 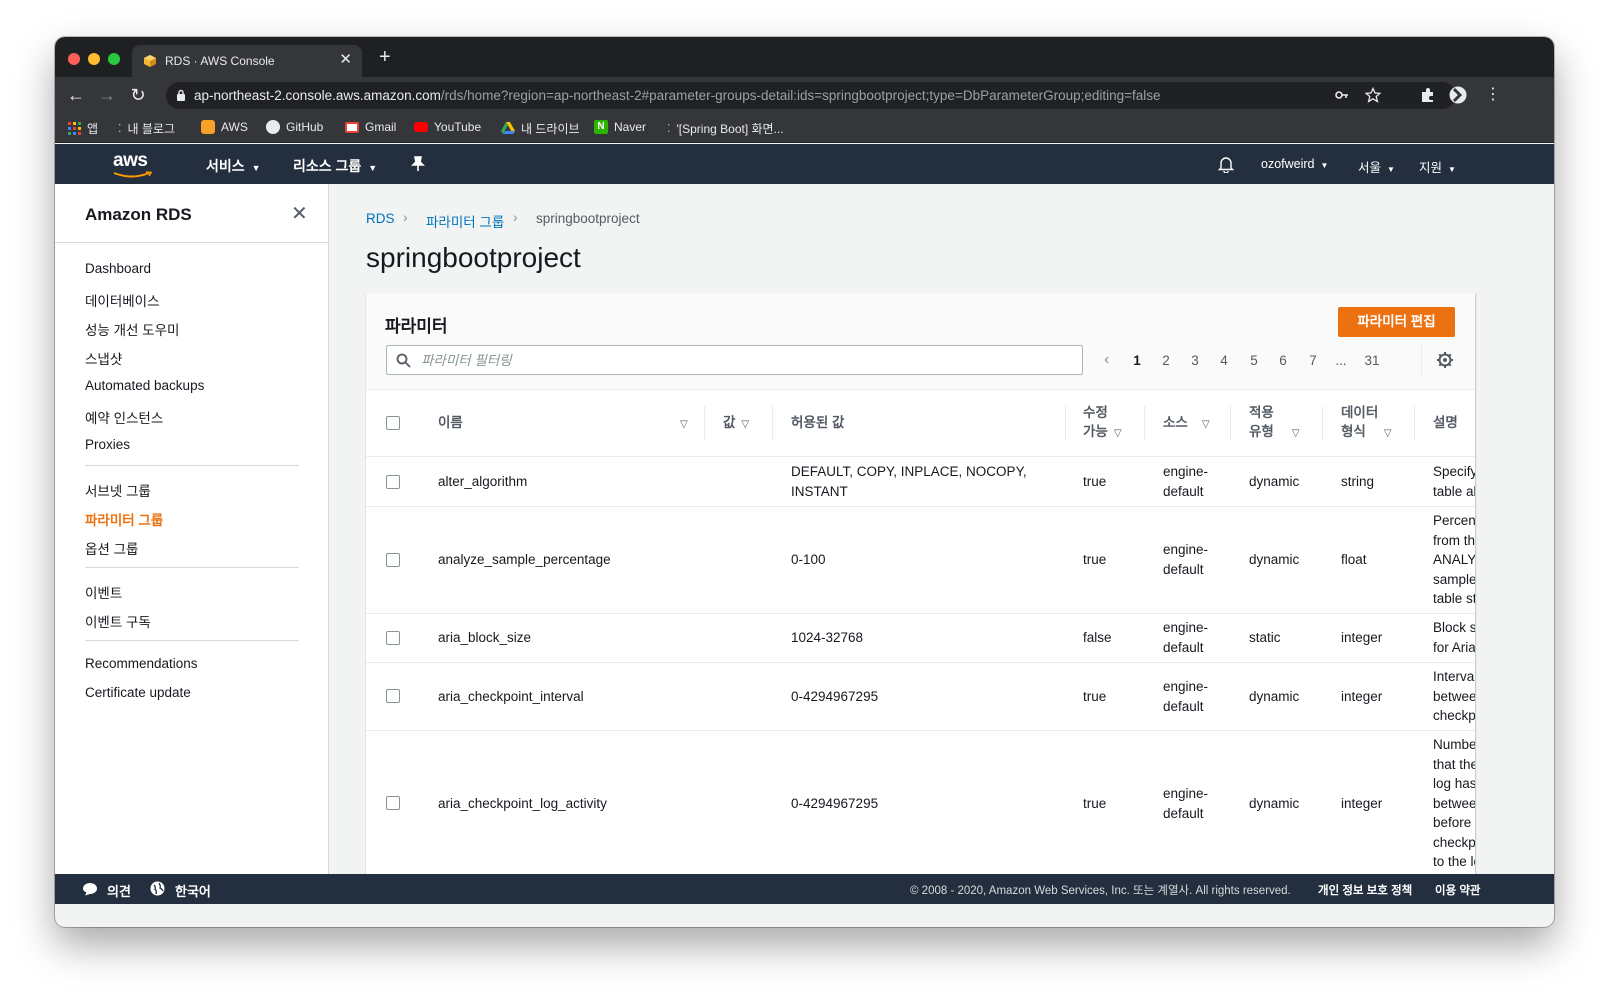 I want to click on parameter-filter-input, so click(x=746, y=360).